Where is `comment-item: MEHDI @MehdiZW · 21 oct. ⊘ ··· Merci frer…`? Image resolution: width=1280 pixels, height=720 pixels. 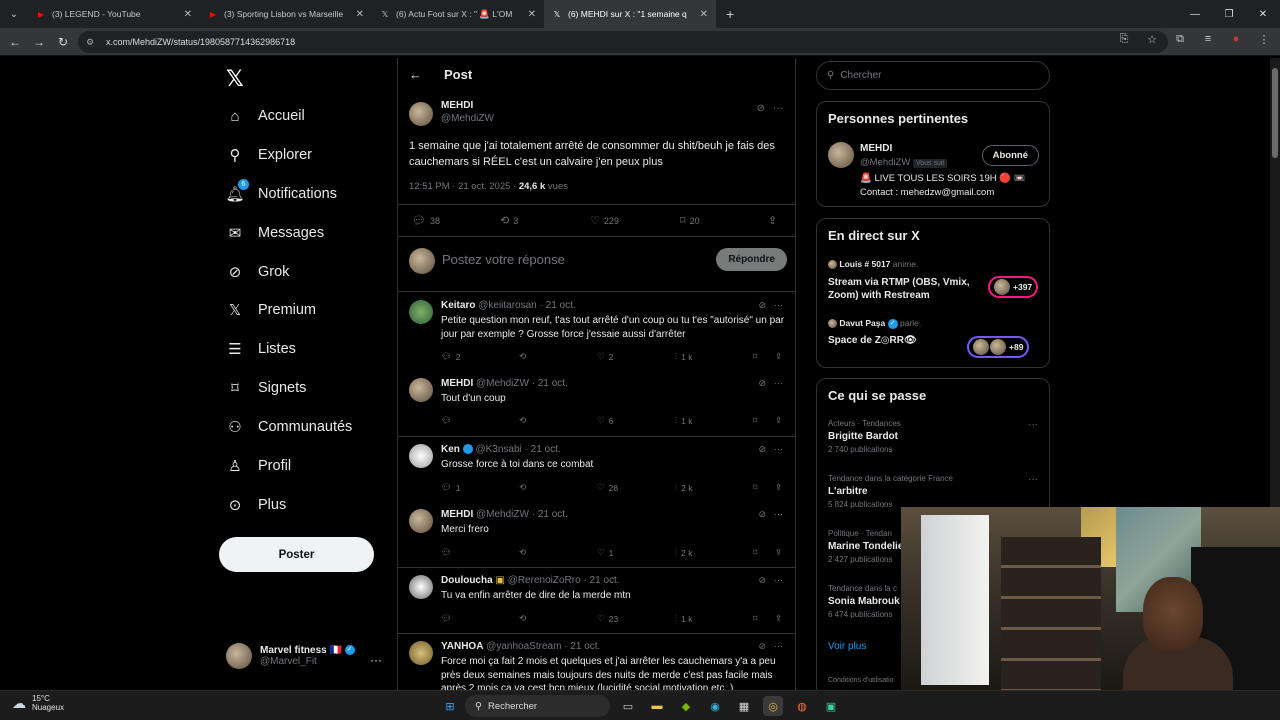 comment-item: MEHDI @MehdiZW · 21 oct. ⊘ ··· Merci frer… is located at coordinates (598, 536).